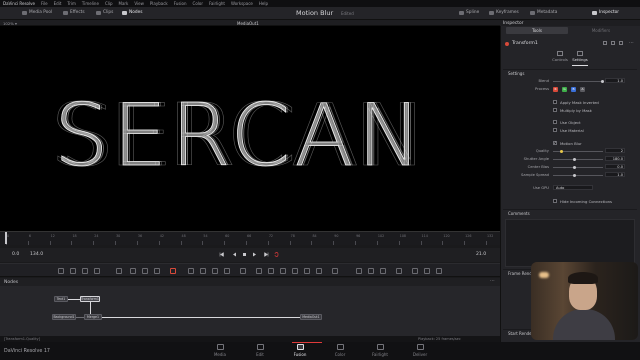 The height and width of the screenshot is (360, 640). I want to click on spline-button: Spline, so click(469, 12).